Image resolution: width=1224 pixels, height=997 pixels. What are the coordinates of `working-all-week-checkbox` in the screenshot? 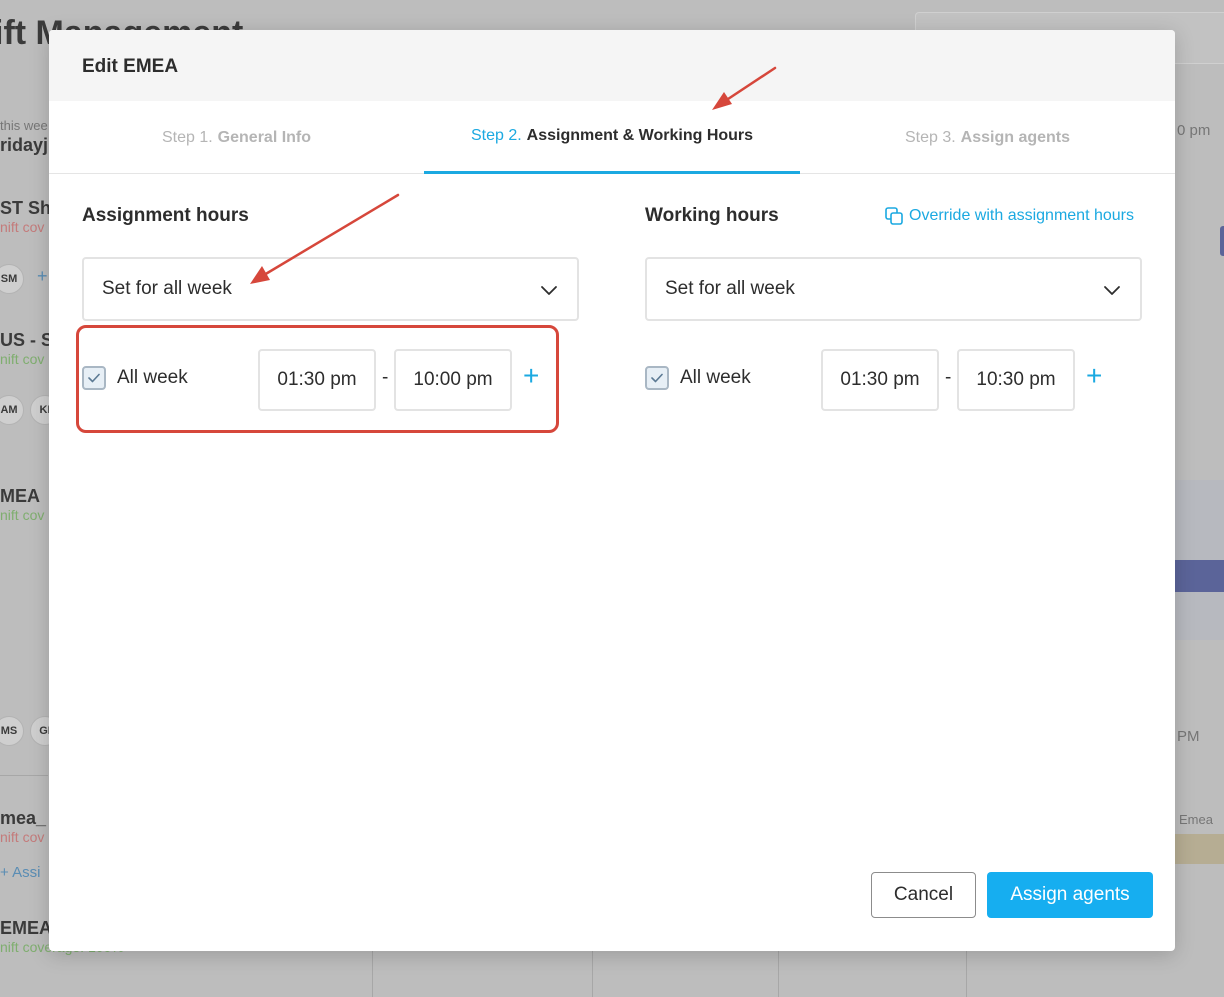 It's located at (657, 378).